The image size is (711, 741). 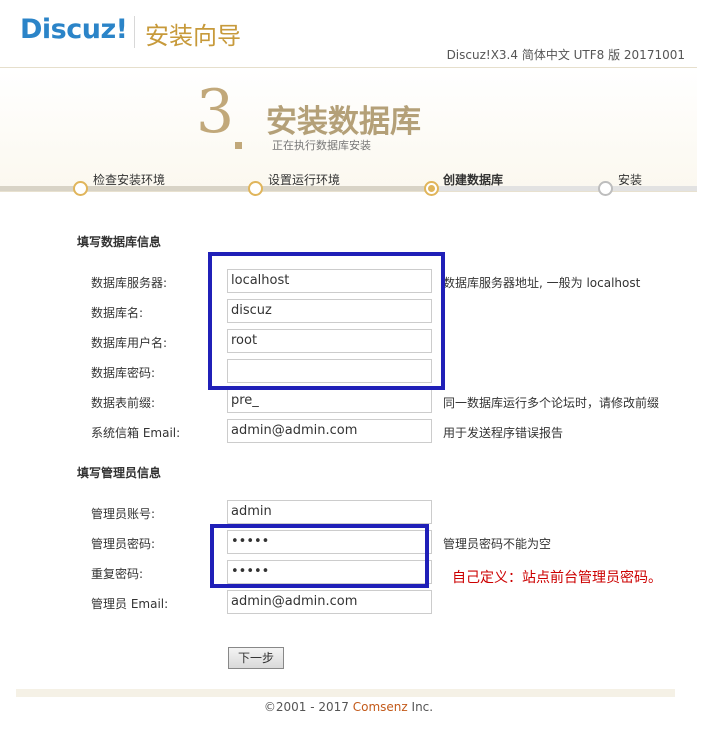 I want to click on db-credentials-highlight, so click(x=326, y=321).